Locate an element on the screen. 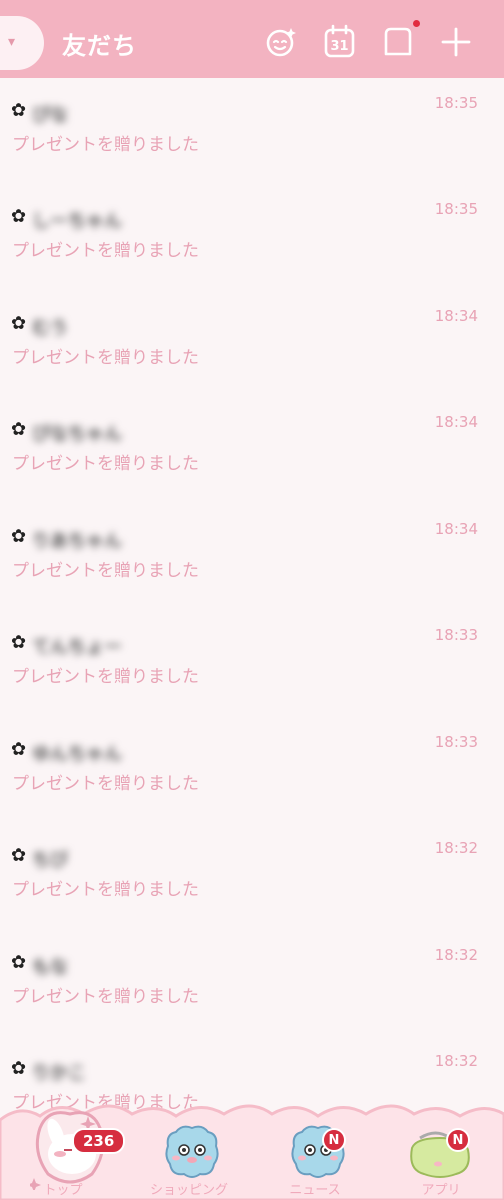 This screenshot has width=504, height=1200. friend-name: ちび is located at coordinates (50, 860).